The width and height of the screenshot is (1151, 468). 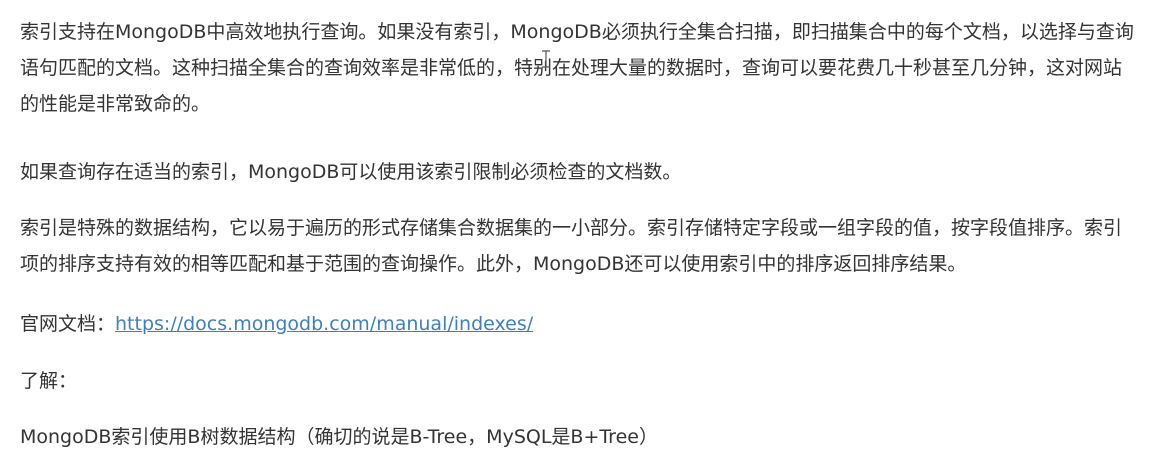 What do you see at coordinates (546, 59) in the screenshot?
I see `text-cursor-icon` at bounding box center [546, 59].